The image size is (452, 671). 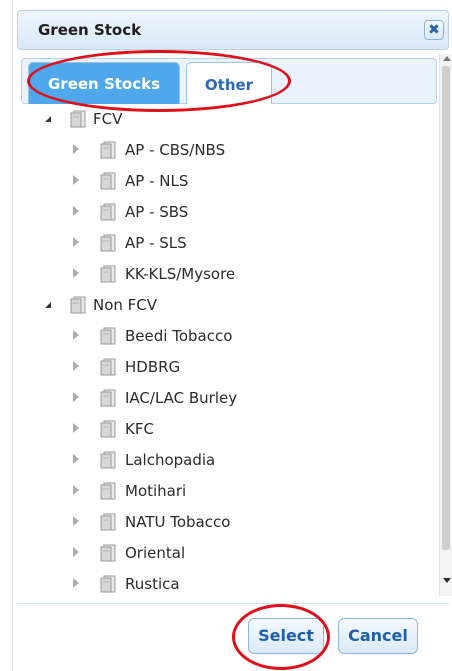 I want to click on tree-label: Rustica, so click(x=152, y=584).